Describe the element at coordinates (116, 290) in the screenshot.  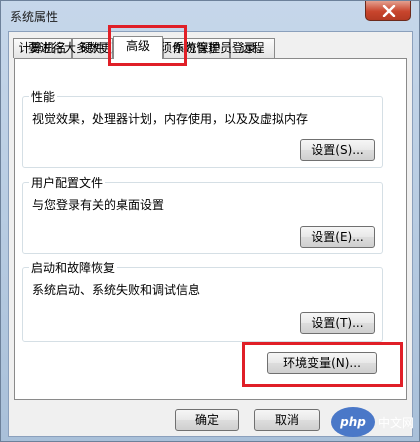
I see `startup-recovery-description: 系统启动、系统失败和调试信息` at that location.